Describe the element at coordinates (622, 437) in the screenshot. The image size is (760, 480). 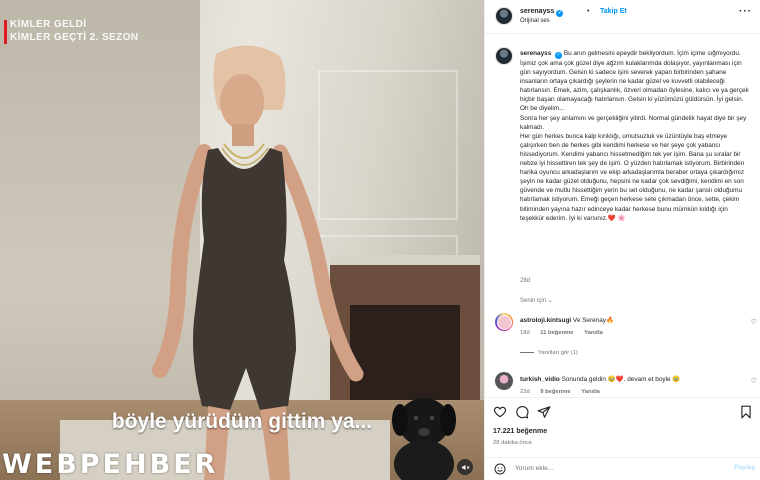
I see `action-bar: 17.221 beğenme 28 dakika önce Paylaş` at that location.